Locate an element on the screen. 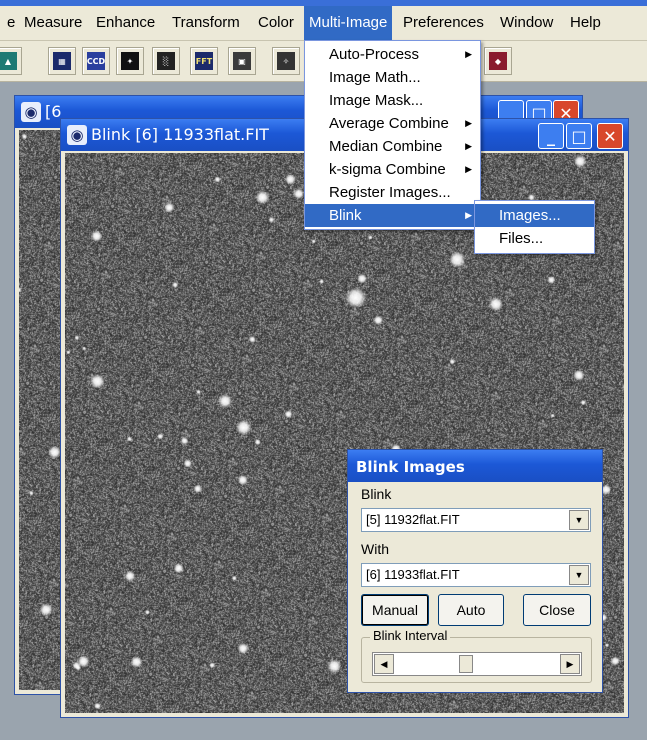 The width and height of the screenshot is (647, 740). with-select-value: [6] 11933flat.FIT is located at coordinates (413, 574).